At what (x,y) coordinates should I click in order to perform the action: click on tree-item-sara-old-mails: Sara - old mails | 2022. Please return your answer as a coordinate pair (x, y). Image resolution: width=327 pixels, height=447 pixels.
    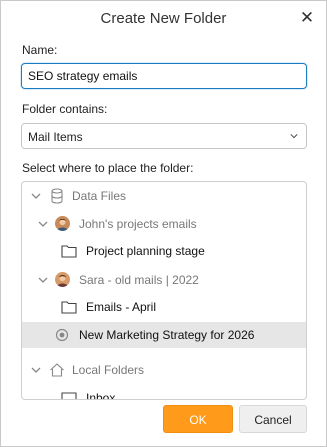
    Looking at the image, I should click on (164, 280).